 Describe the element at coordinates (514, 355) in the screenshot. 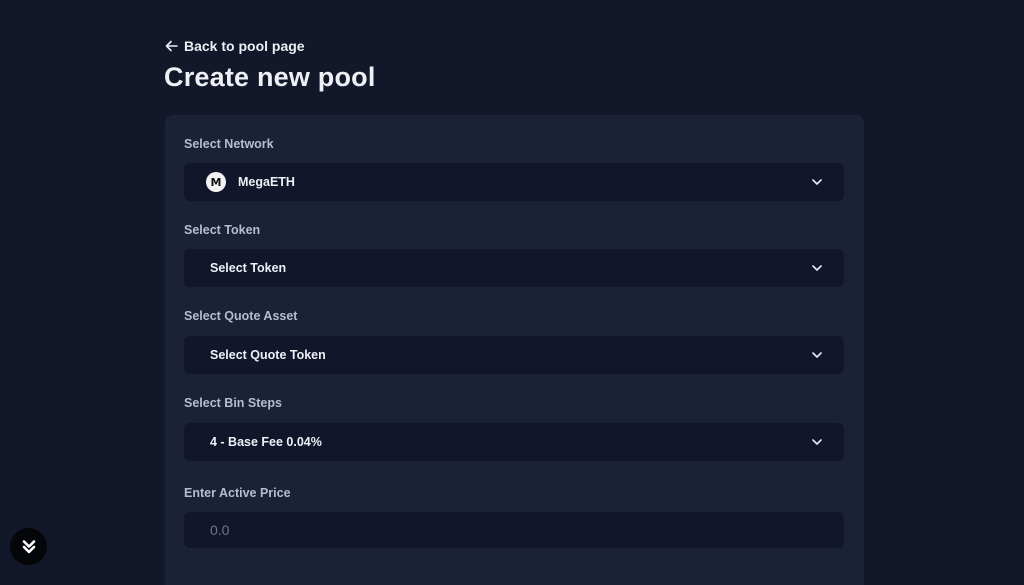

I see `quote-asset-select: Select Quote Token` at that location.